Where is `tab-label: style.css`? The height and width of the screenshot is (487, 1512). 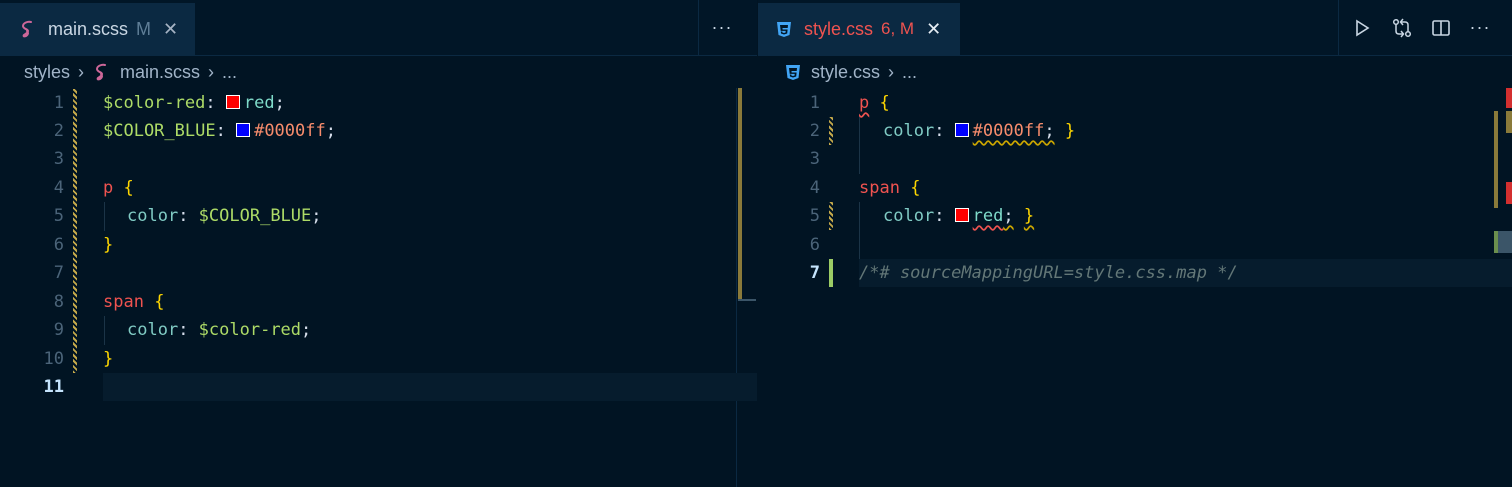
tab-label: style.css is located at coordinates (839, 28).